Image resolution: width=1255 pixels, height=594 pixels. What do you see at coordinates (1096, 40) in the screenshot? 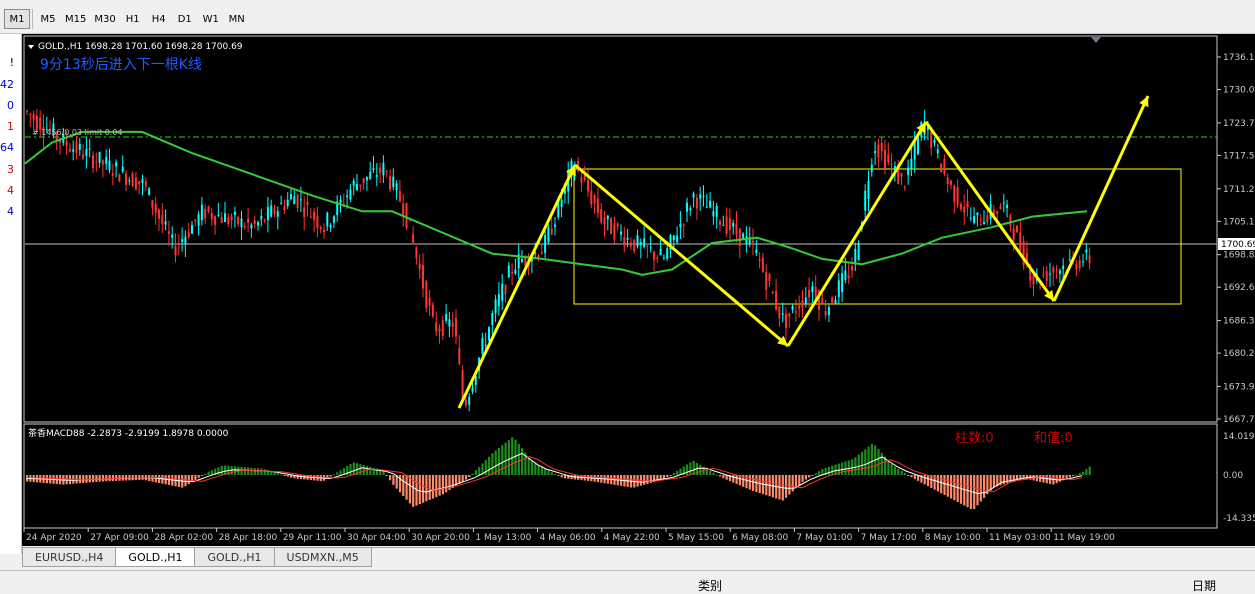
I see `chart-shift-marker` at bounding box center [1096, 40].